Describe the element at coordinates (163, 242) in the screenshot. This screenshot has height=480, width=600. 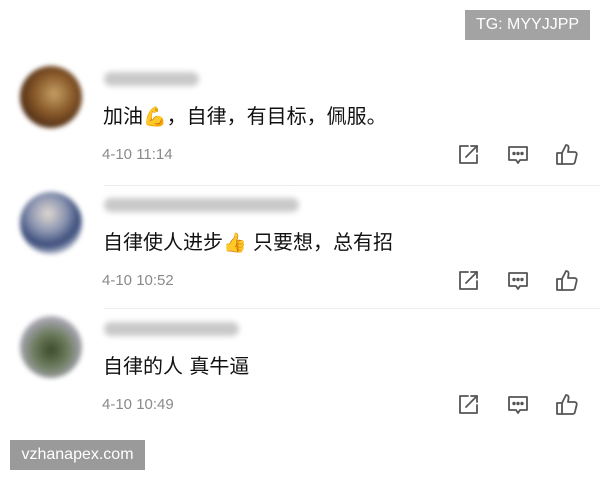
I see `comment-text-part: 自律使人进步` at that location.